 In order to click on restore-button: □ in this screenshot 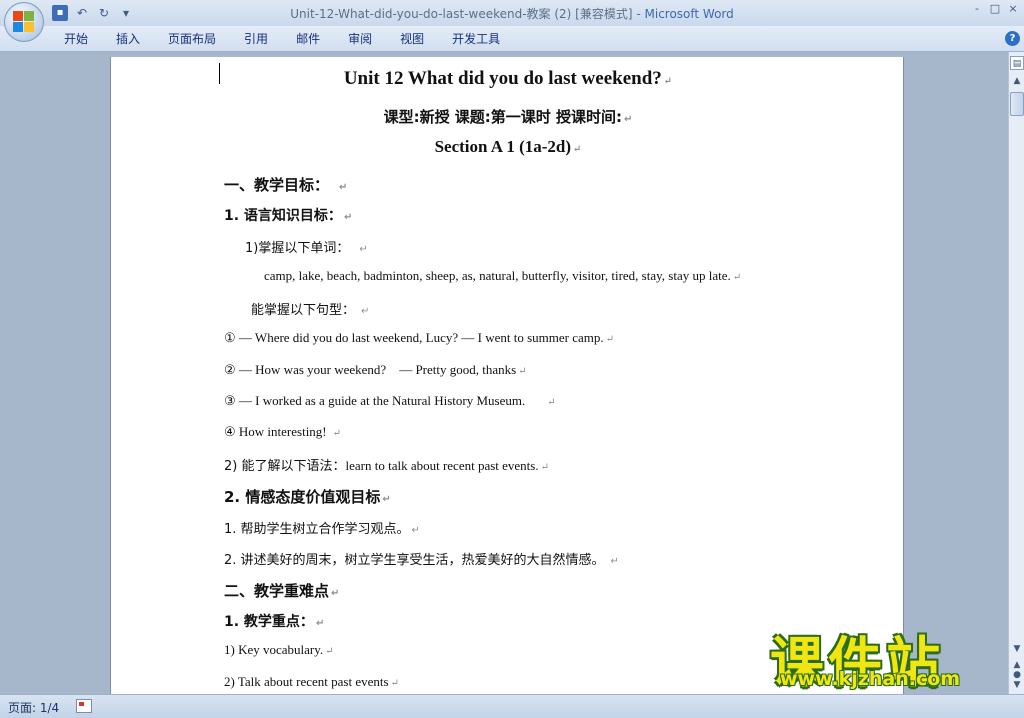, I will do `click(995, 9)`.